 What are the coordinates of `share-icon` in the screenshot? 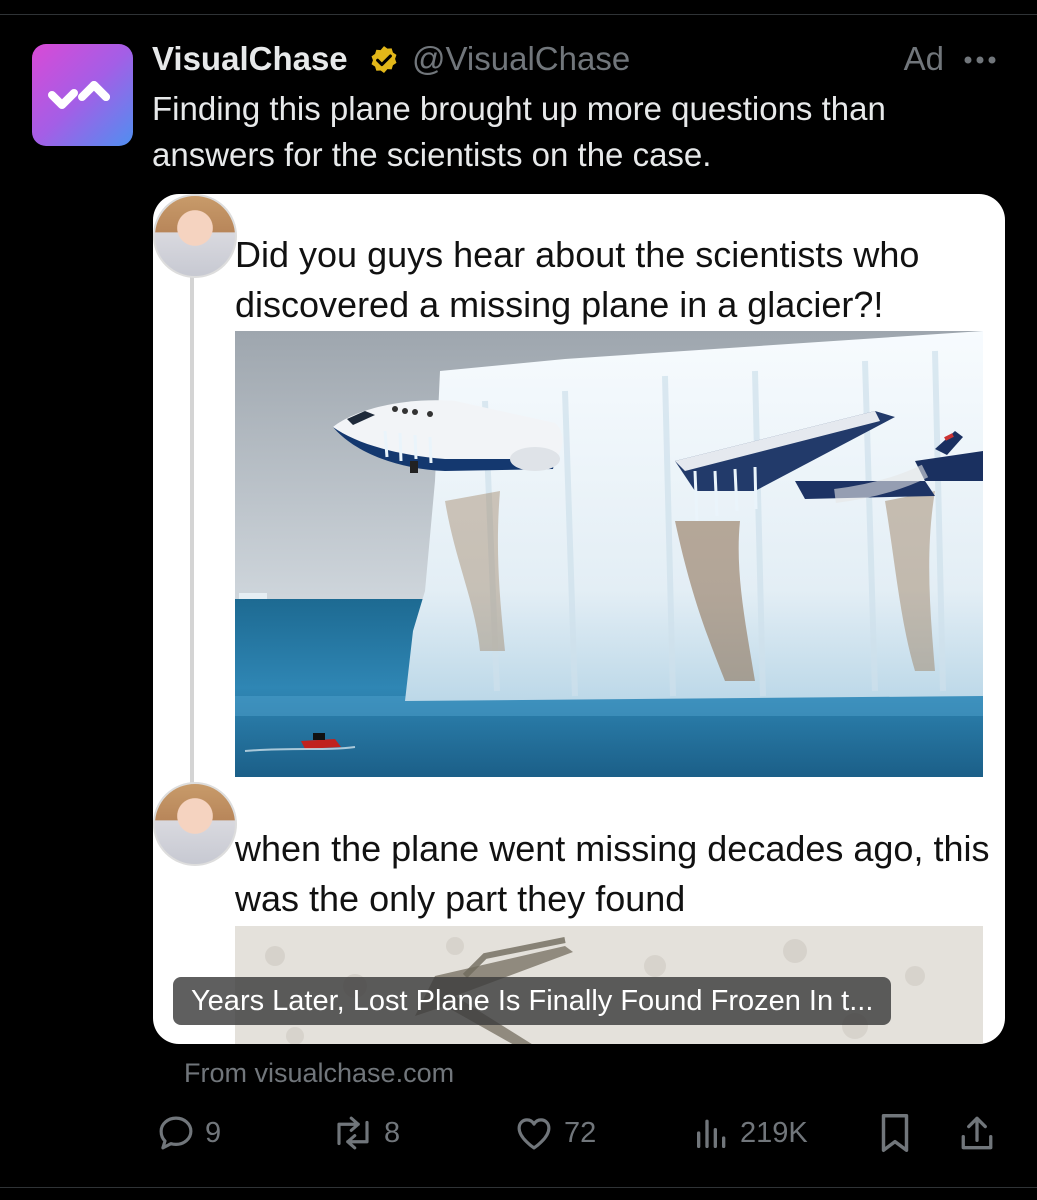 It's located at (977, 1133).